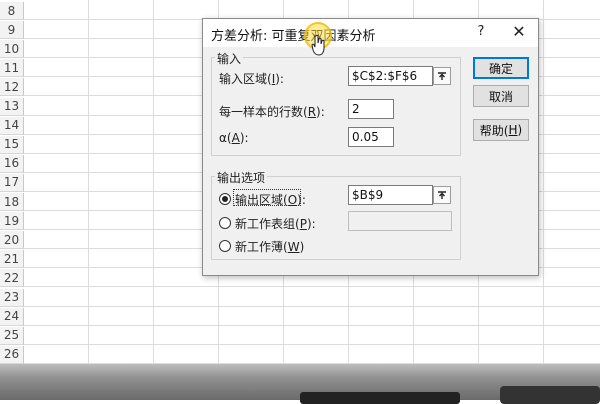  Describe the element at coordinates (390, 76) in the screenshot. I see `input-range-field: $C$2:$F$6` at that location.